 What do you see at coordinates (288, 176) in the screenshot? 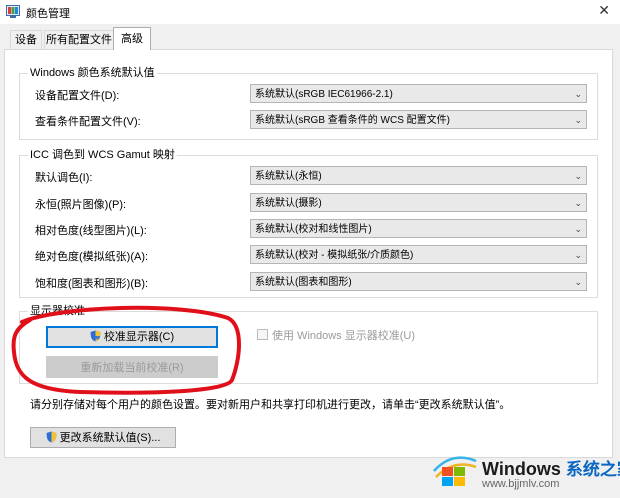
I see `default-rendering-value: 系统默认(永恒)` at bounding box center [288, 176].